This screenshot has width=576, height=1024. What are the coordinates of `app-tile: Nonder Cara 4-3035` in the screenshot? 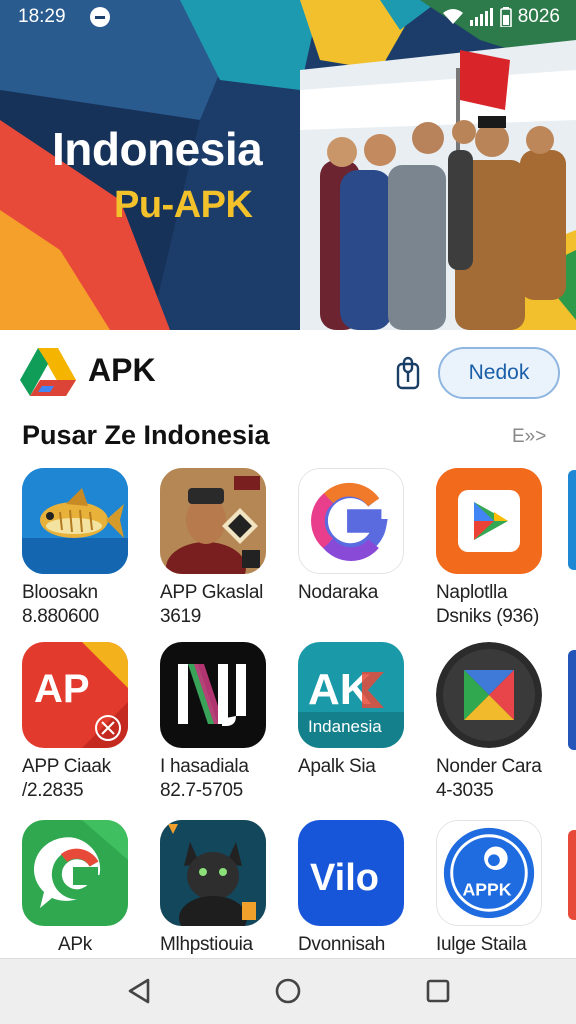 It's located at (496, 722).